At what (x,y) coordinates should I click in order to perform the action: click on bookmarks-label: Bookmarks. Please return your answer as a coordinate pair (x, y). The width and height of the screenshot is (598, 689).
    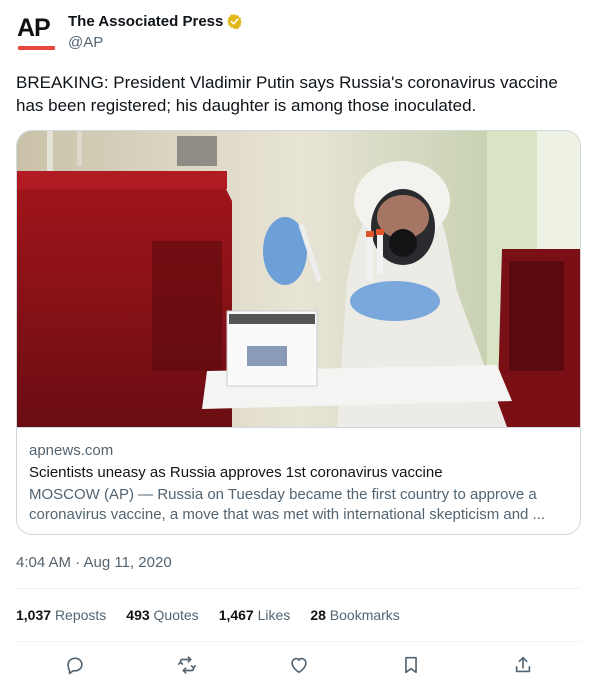
    Looking at the image, I should click on (364, 615).